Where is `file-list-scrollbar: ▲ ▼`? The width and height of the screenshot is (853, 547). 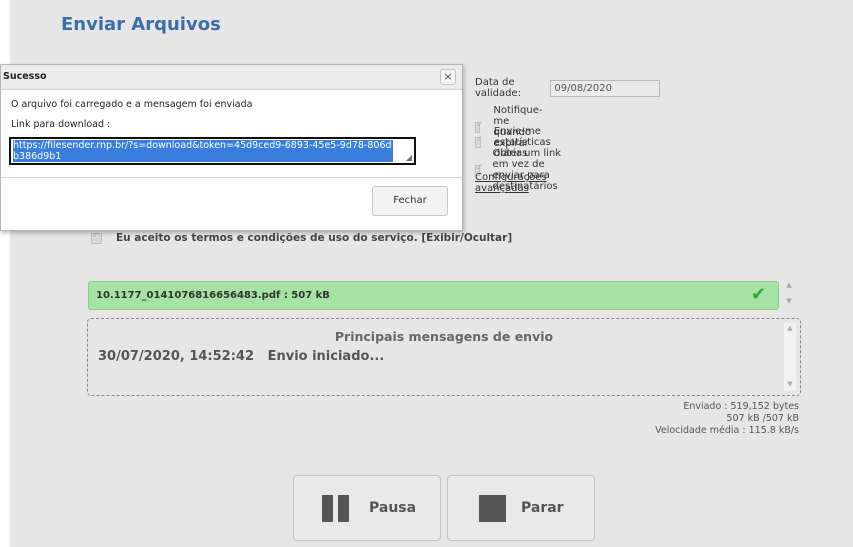 file-list-scrollbar: ▲ ▼ is located at coordinates (789, 295).